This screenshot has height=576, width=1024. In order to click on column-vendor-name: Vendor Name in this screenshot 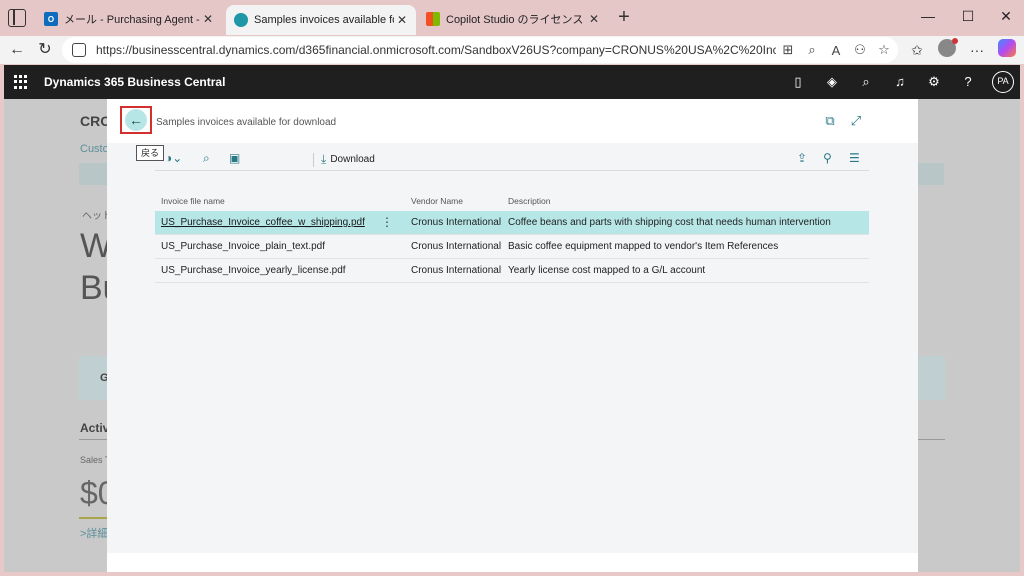, I will do `click(437, 201)`.